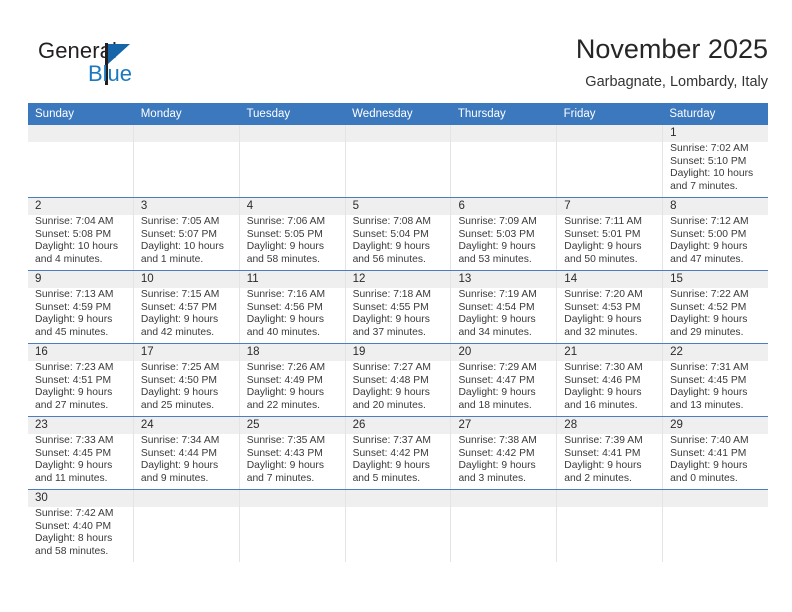  What do you see at coordinates (704, 186) in the screenshot?
I see `daylight-text-line2: and 7 minutes.` at bounding box center [704, 186].